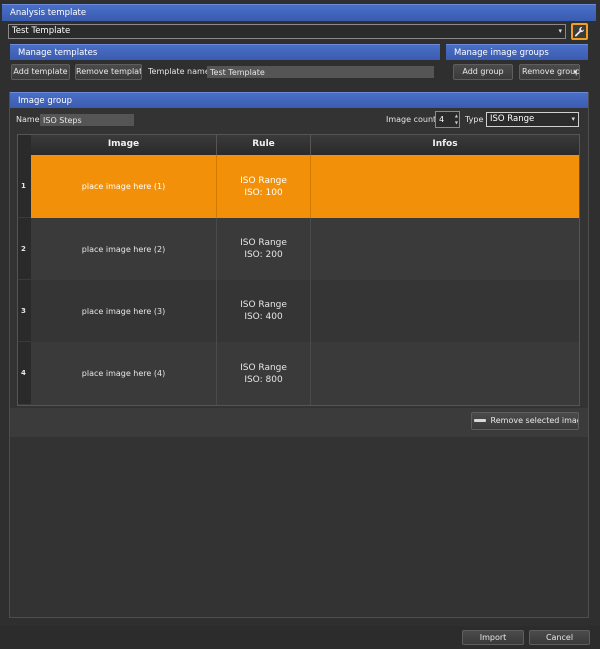 Image resolution: width=600 pixels, height=649 pixels. What do you see at coordinates (263, 379) in the screenshot?
I see `rule-detail: ISO: 800` at bounding box center [263, 379].